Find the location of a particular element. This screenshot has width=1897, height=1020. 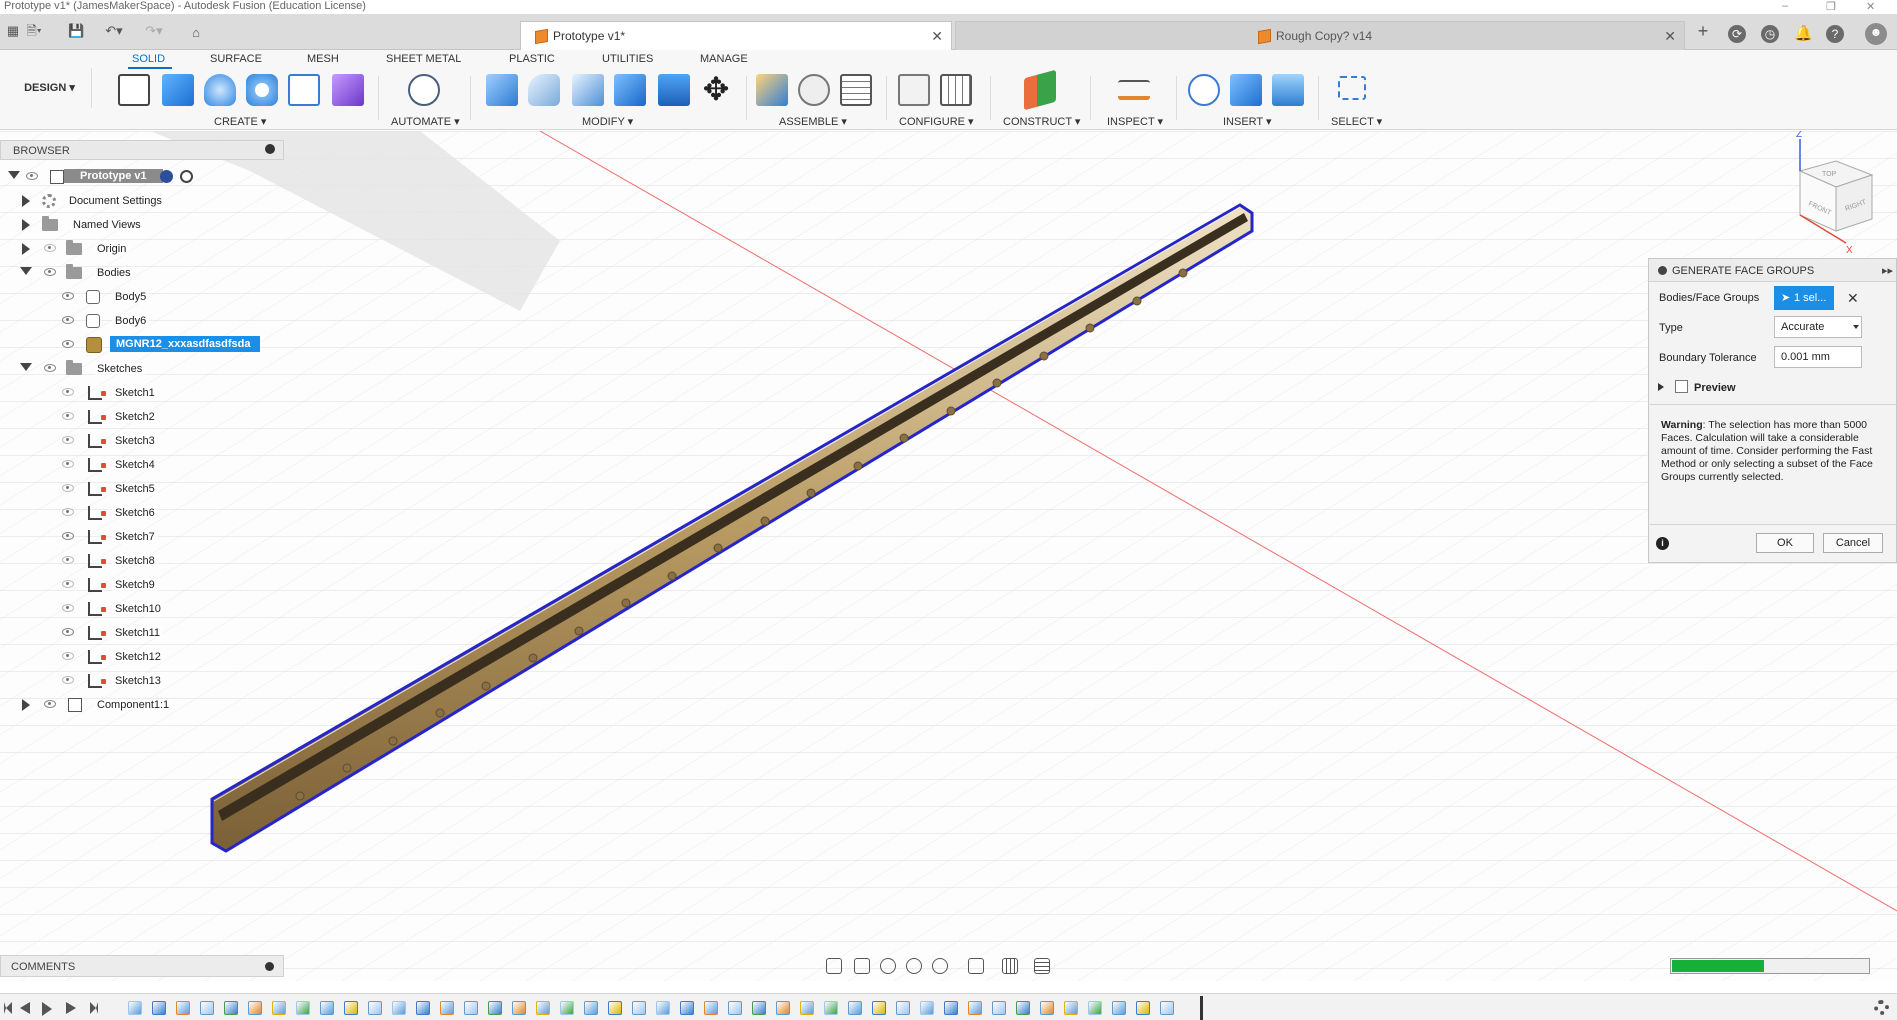

browser-item-sketch3: Sketch3 is located at coordinates (100, 441).